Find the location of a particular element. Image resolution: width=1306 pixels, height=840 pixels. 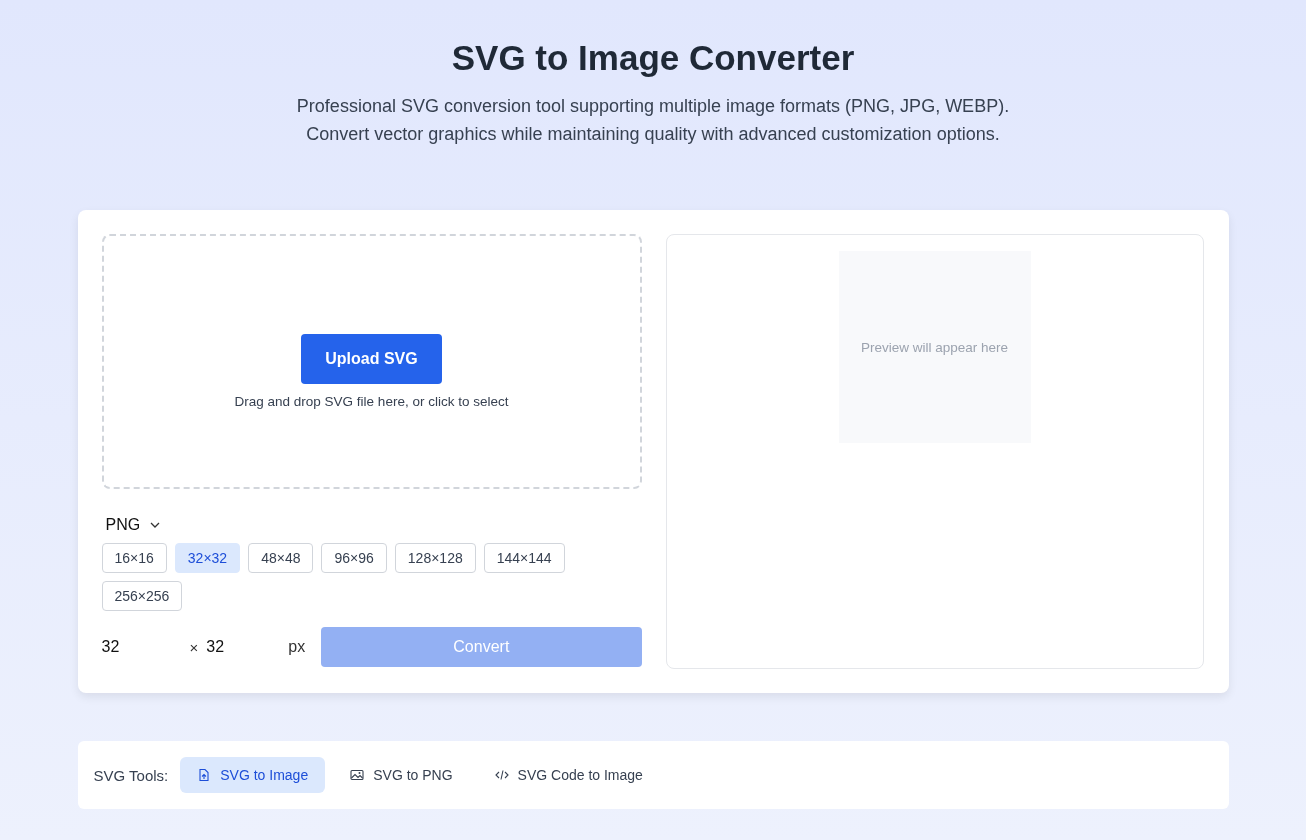

tools-label: SVG Tools: is located at coordinates (131, 775).